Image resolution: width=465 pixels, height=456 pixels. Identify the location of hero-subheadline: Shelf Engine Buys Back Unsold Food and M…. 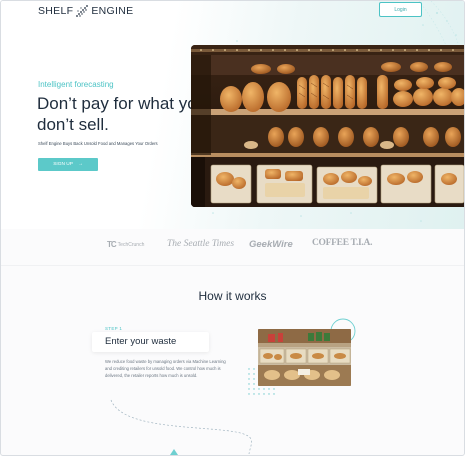
(98, 143).